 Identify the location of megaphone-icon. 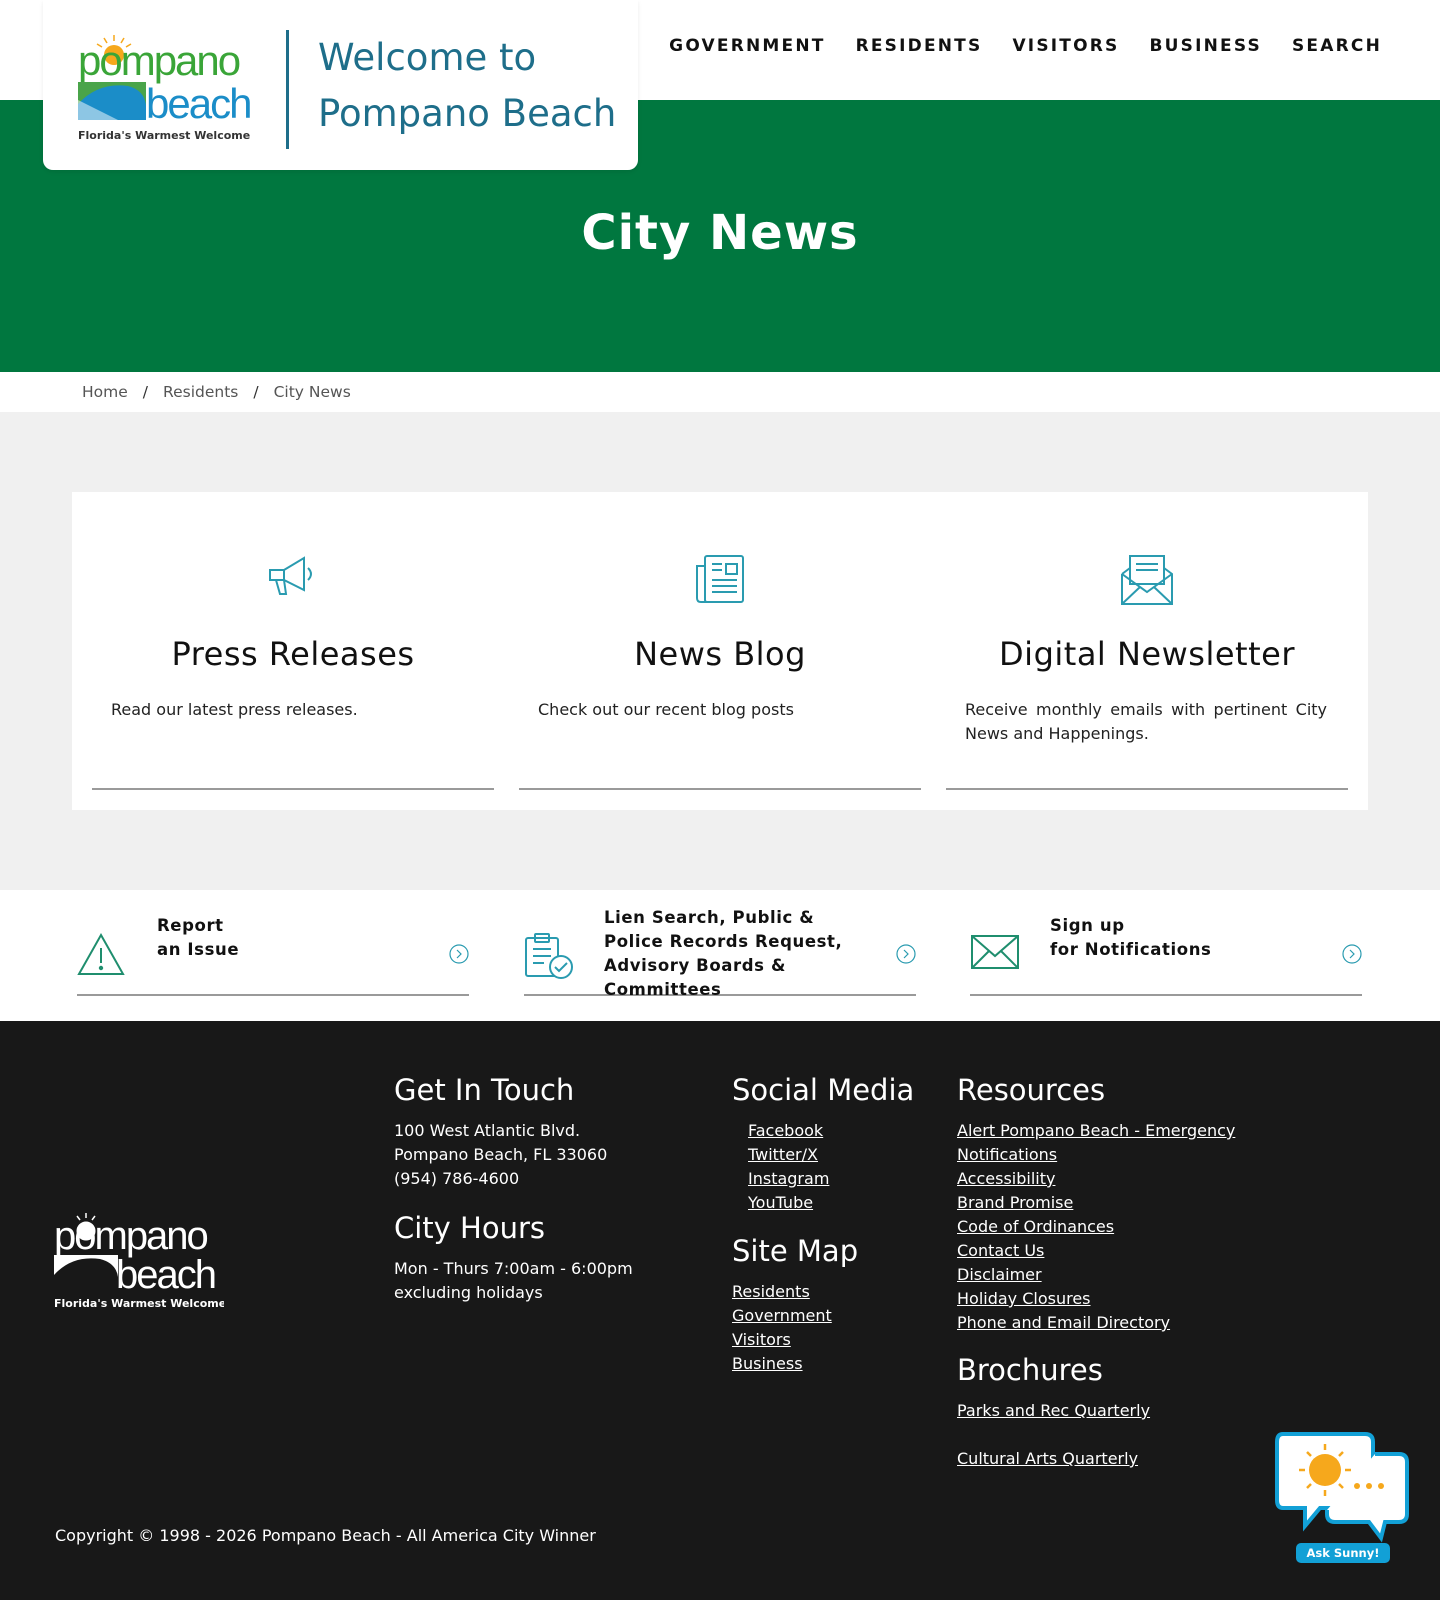
(293, 579).